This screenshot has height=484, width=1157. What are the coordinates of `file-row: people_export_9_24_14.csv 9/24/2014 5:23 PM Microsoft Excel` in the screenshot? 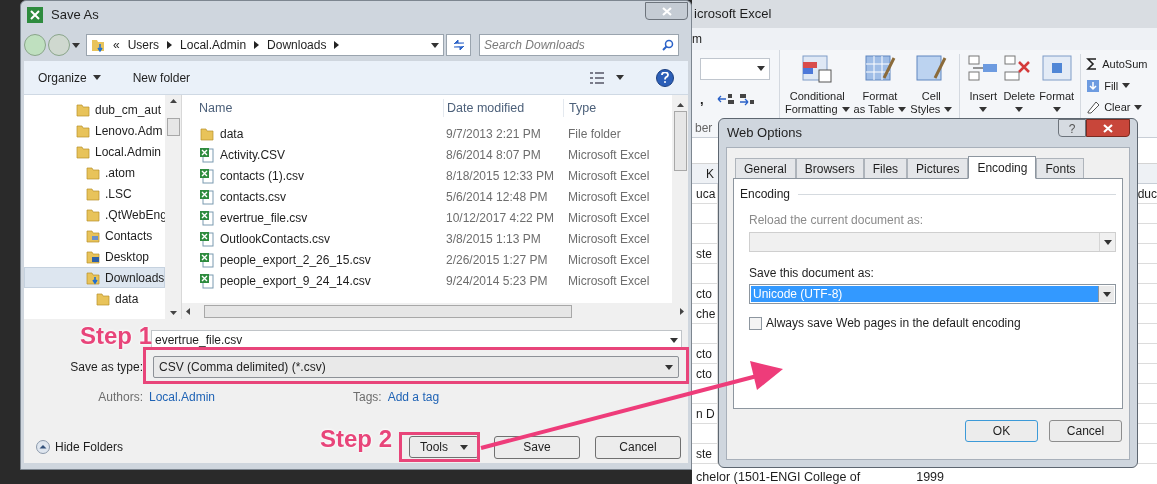 It's located at (427, 280).